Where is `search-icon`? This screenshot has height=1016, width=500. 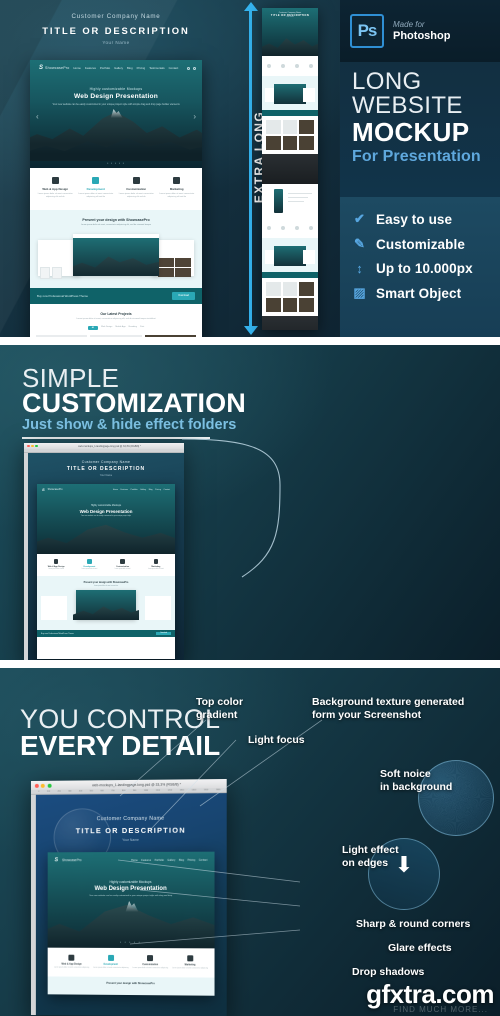 search-icon is located at coordinates (195, 68).